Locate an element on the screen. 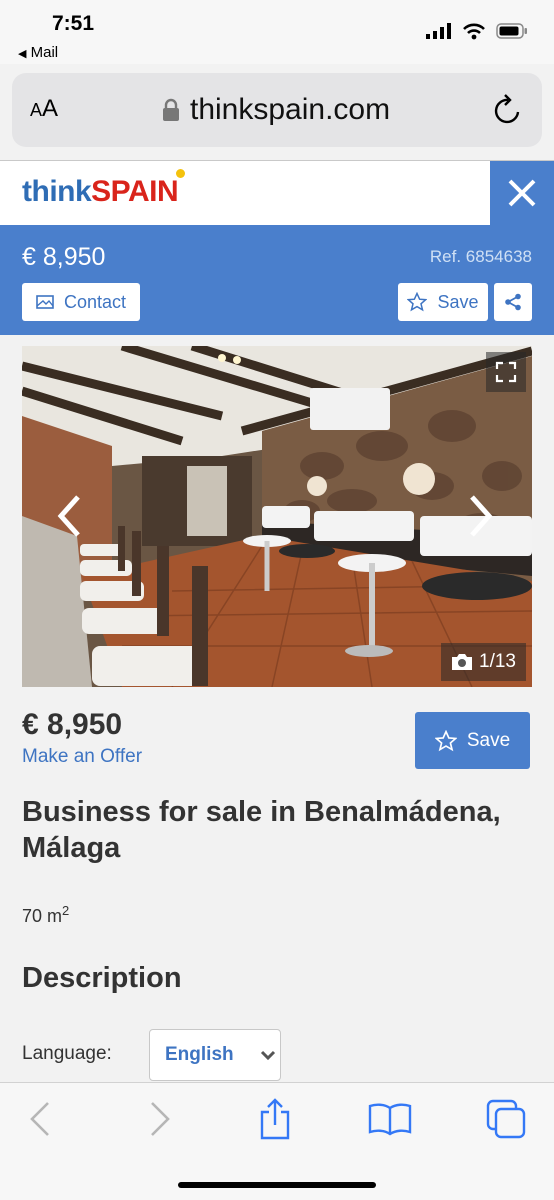 The height and width of the screenshot is (1200, 554). photo-counter: 1/13 is located at coordinates (483, 662).